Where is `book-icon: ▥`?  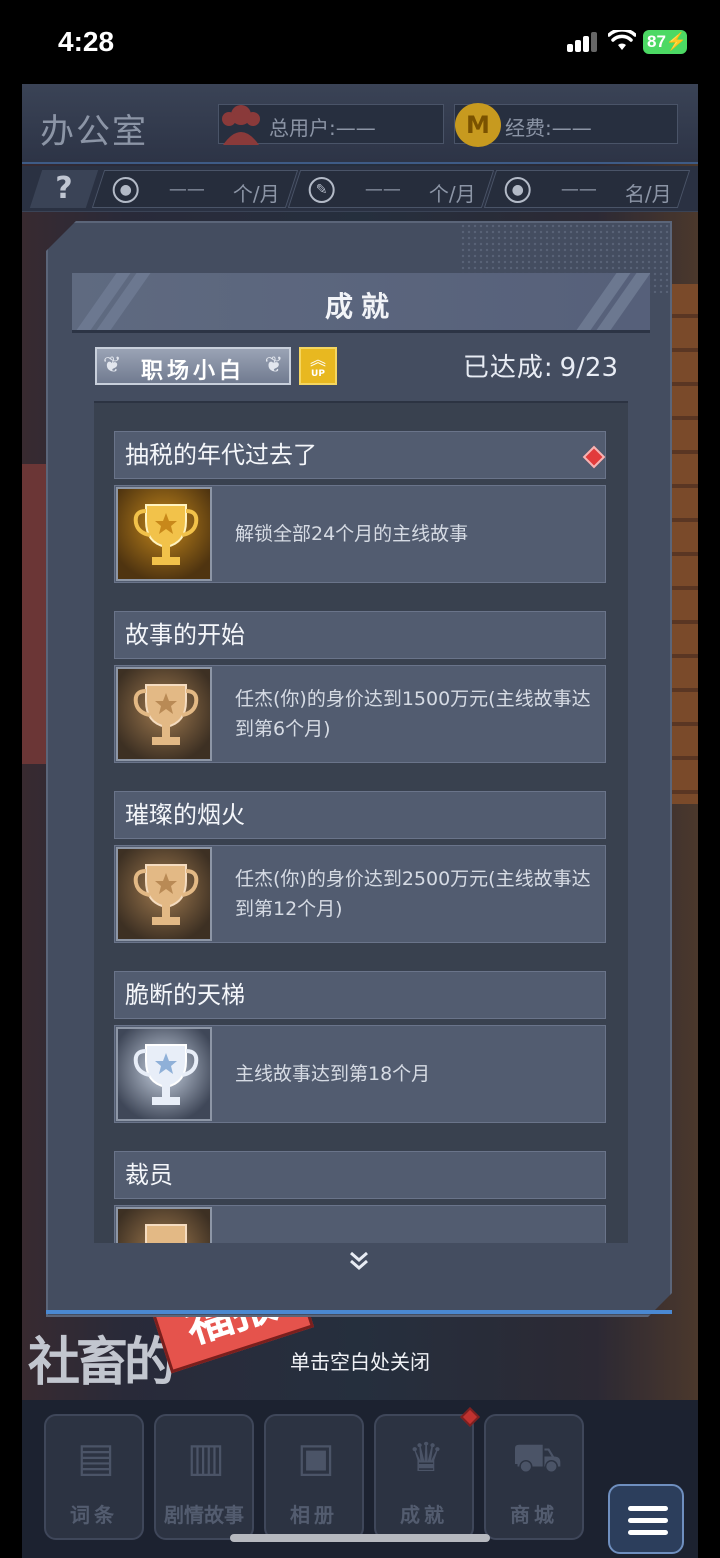 book-icon: ▥ is located at coordinates (206, 1458).